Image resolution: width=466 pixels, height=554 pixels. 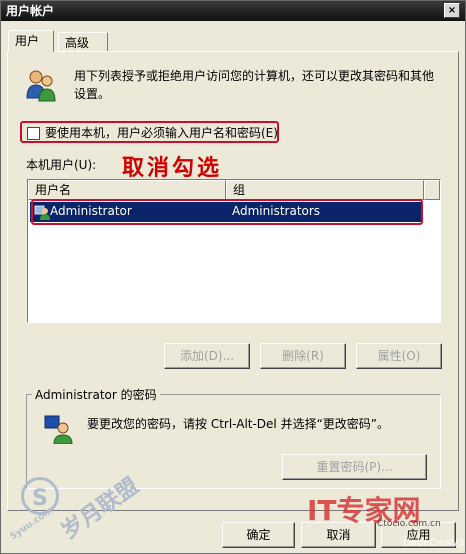 I want to click on title-bar: 用户帐户 ×, so click(x=233, y=11).